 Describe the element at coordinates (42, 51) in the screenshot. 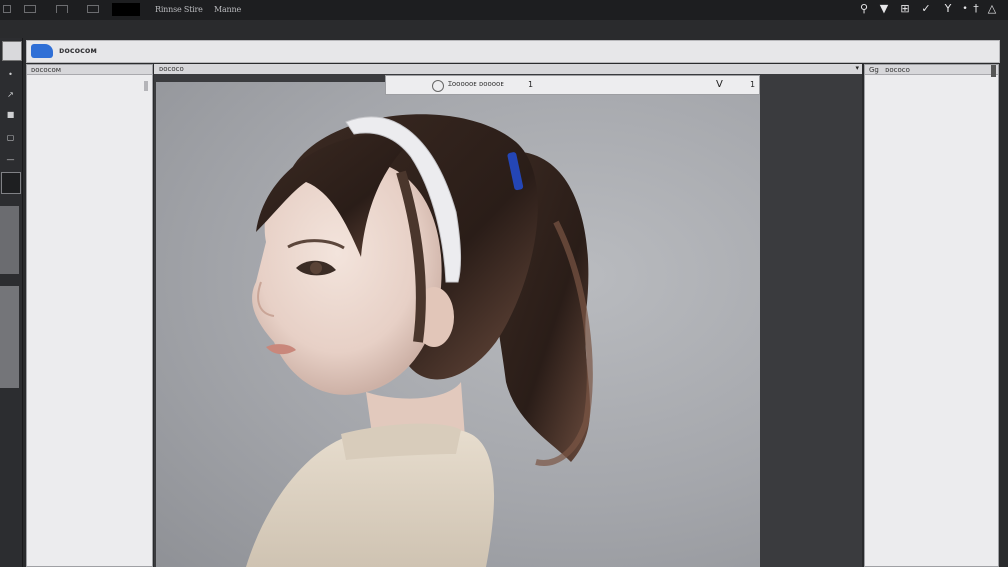

I see `app-logo-icon` at that location.